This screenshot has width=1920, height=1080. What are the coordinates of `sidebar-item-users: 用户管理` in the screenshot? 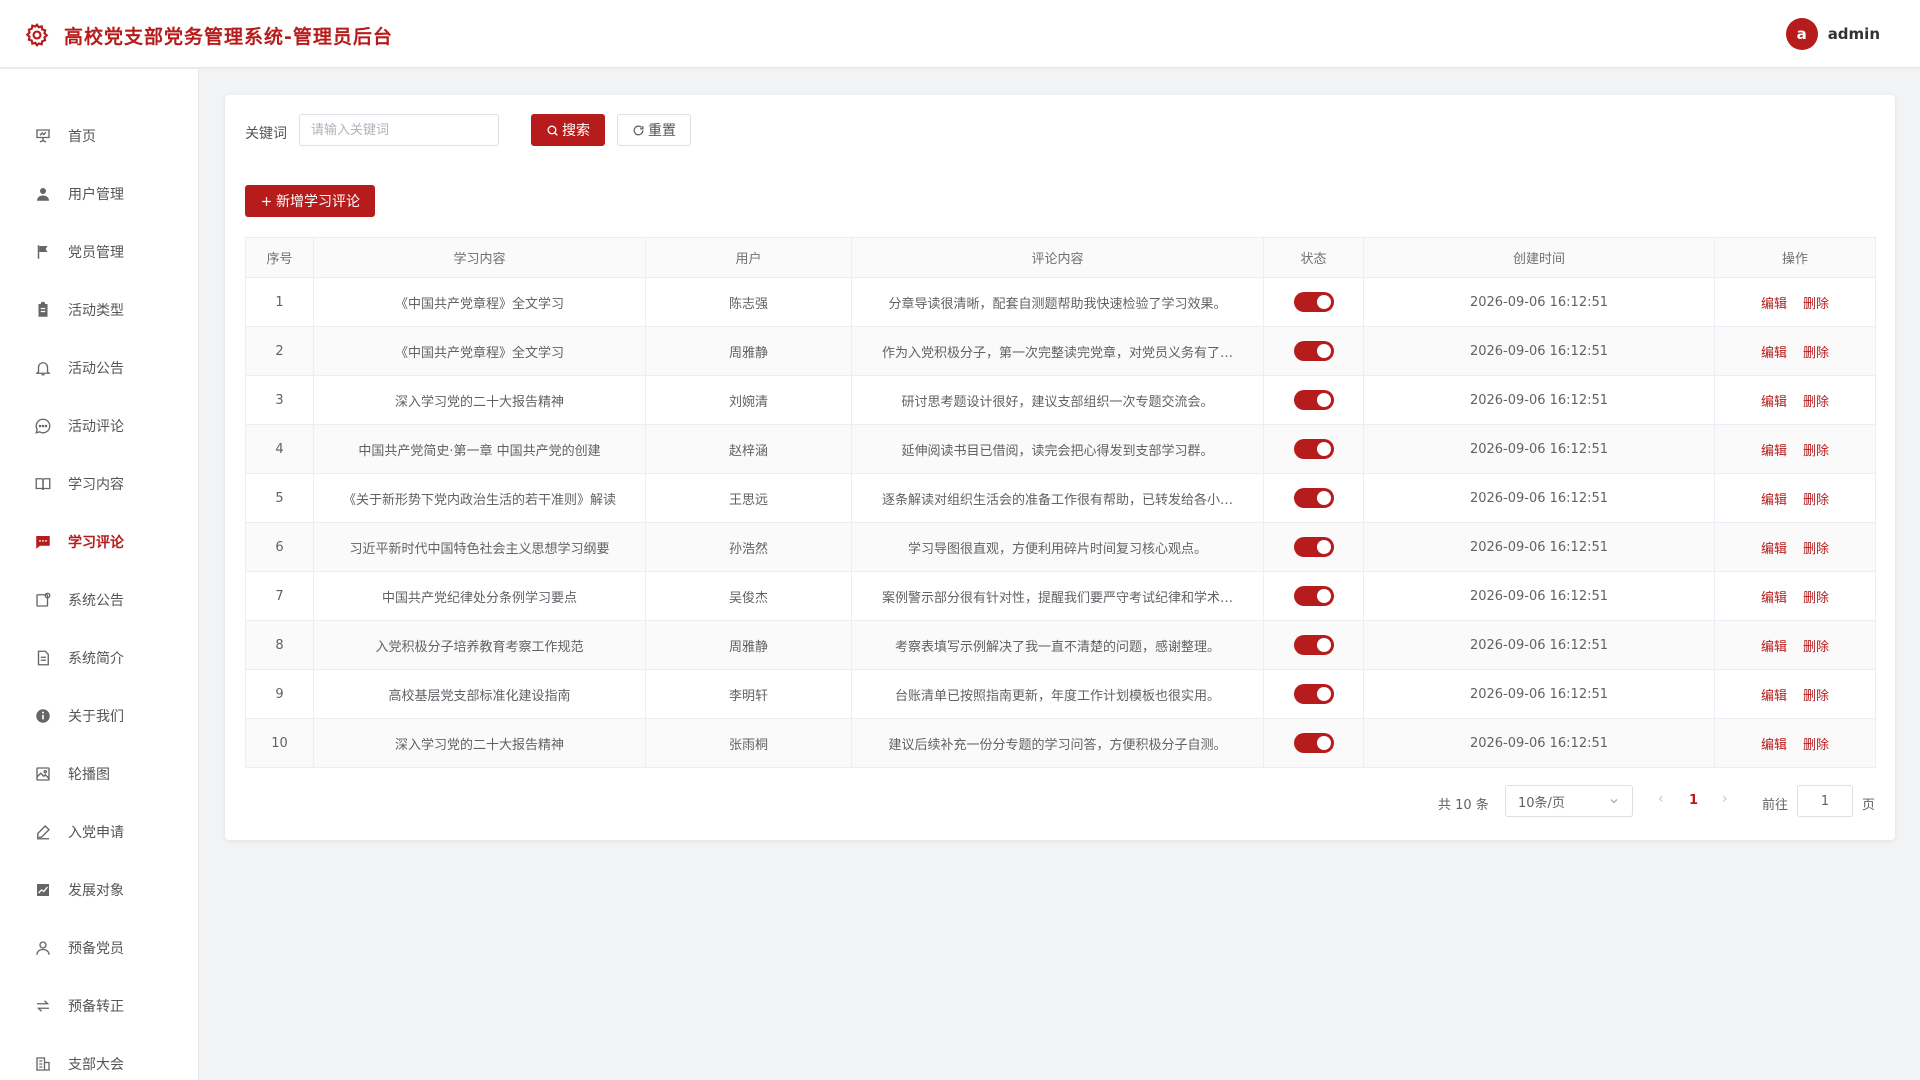 It's located at (99, 194).